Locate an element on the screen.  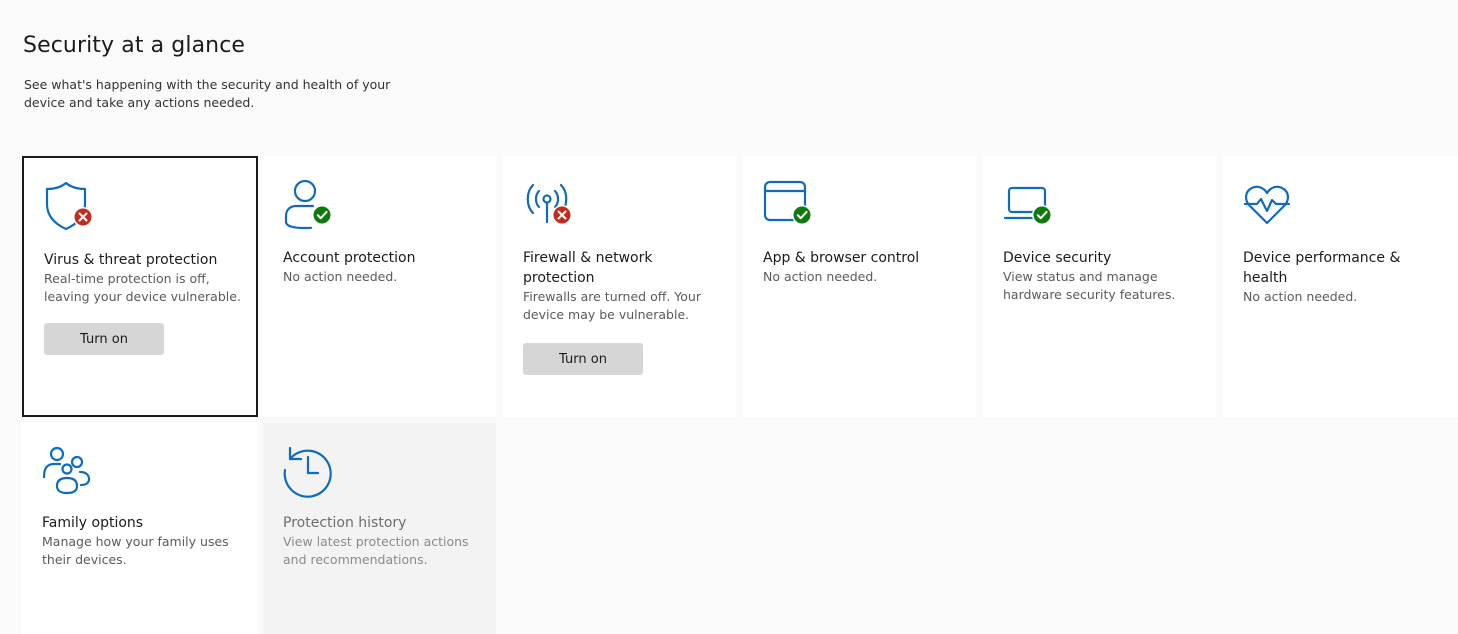
browser-window-icon is located at coordinates (791, 206).